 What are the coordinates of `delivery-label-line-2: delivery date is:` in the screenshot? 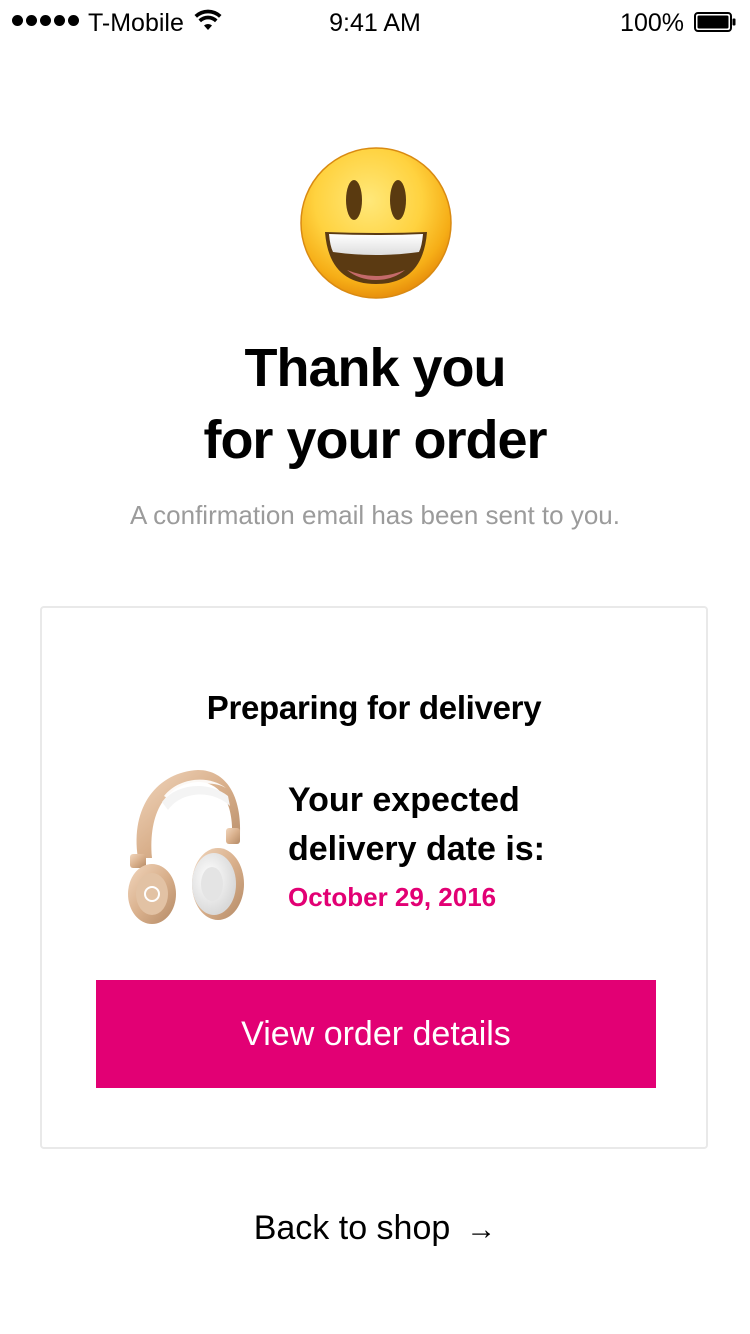 It's located at (417, 849).